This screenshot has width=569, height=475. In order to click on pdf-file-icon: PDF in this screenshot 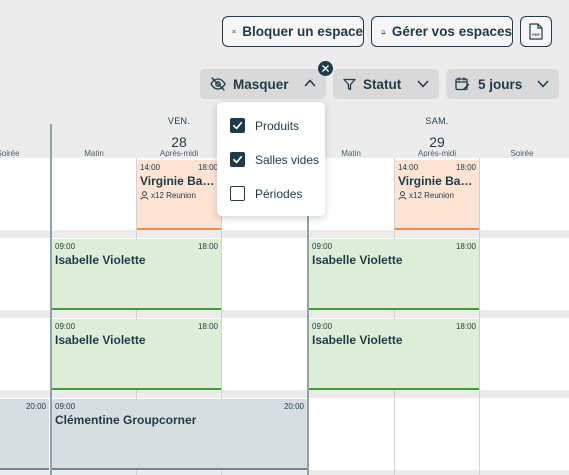, I will do `click(536, 31)`.